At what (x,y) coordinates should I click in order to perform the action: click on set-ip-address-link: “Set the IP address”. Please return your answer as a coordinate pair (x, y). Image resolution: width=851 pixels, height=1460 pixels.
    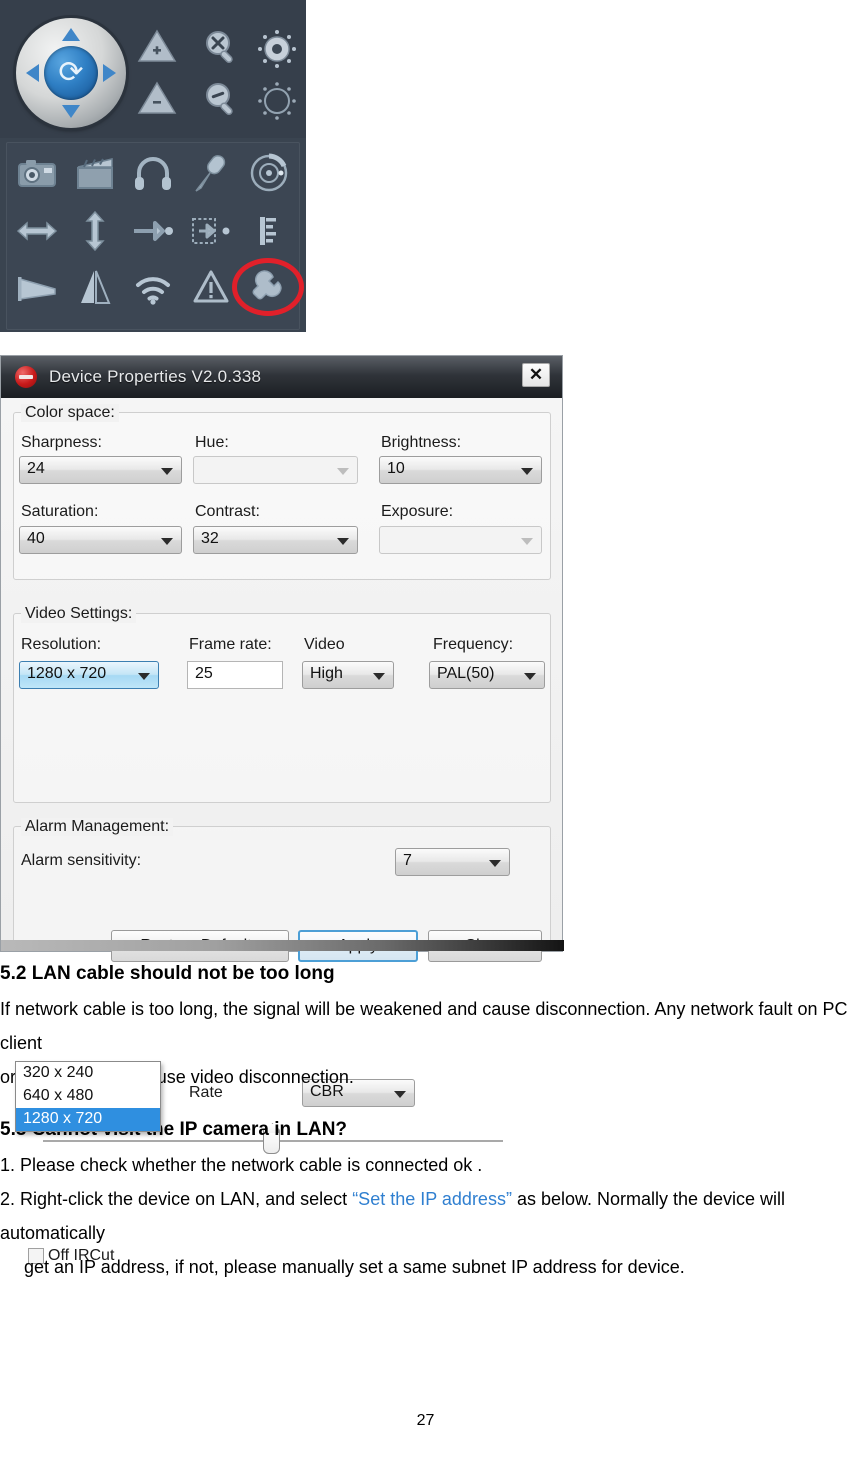
    Looking at the image, I should click on (432, 1199).